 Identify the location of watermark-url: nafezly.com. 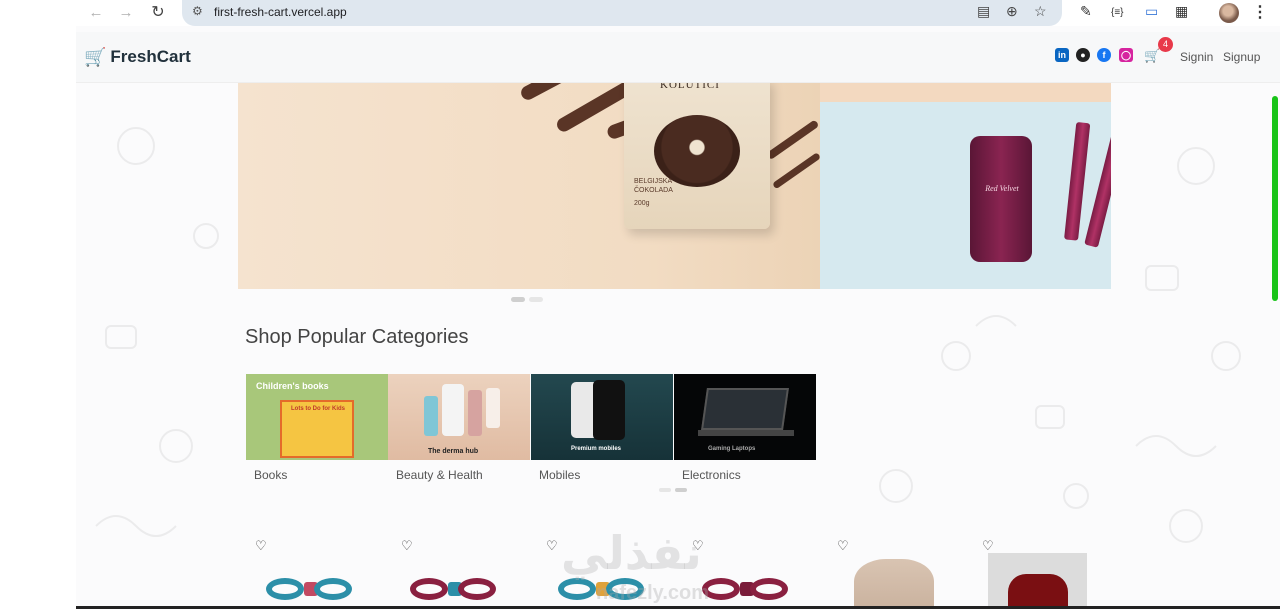
(652, 593).